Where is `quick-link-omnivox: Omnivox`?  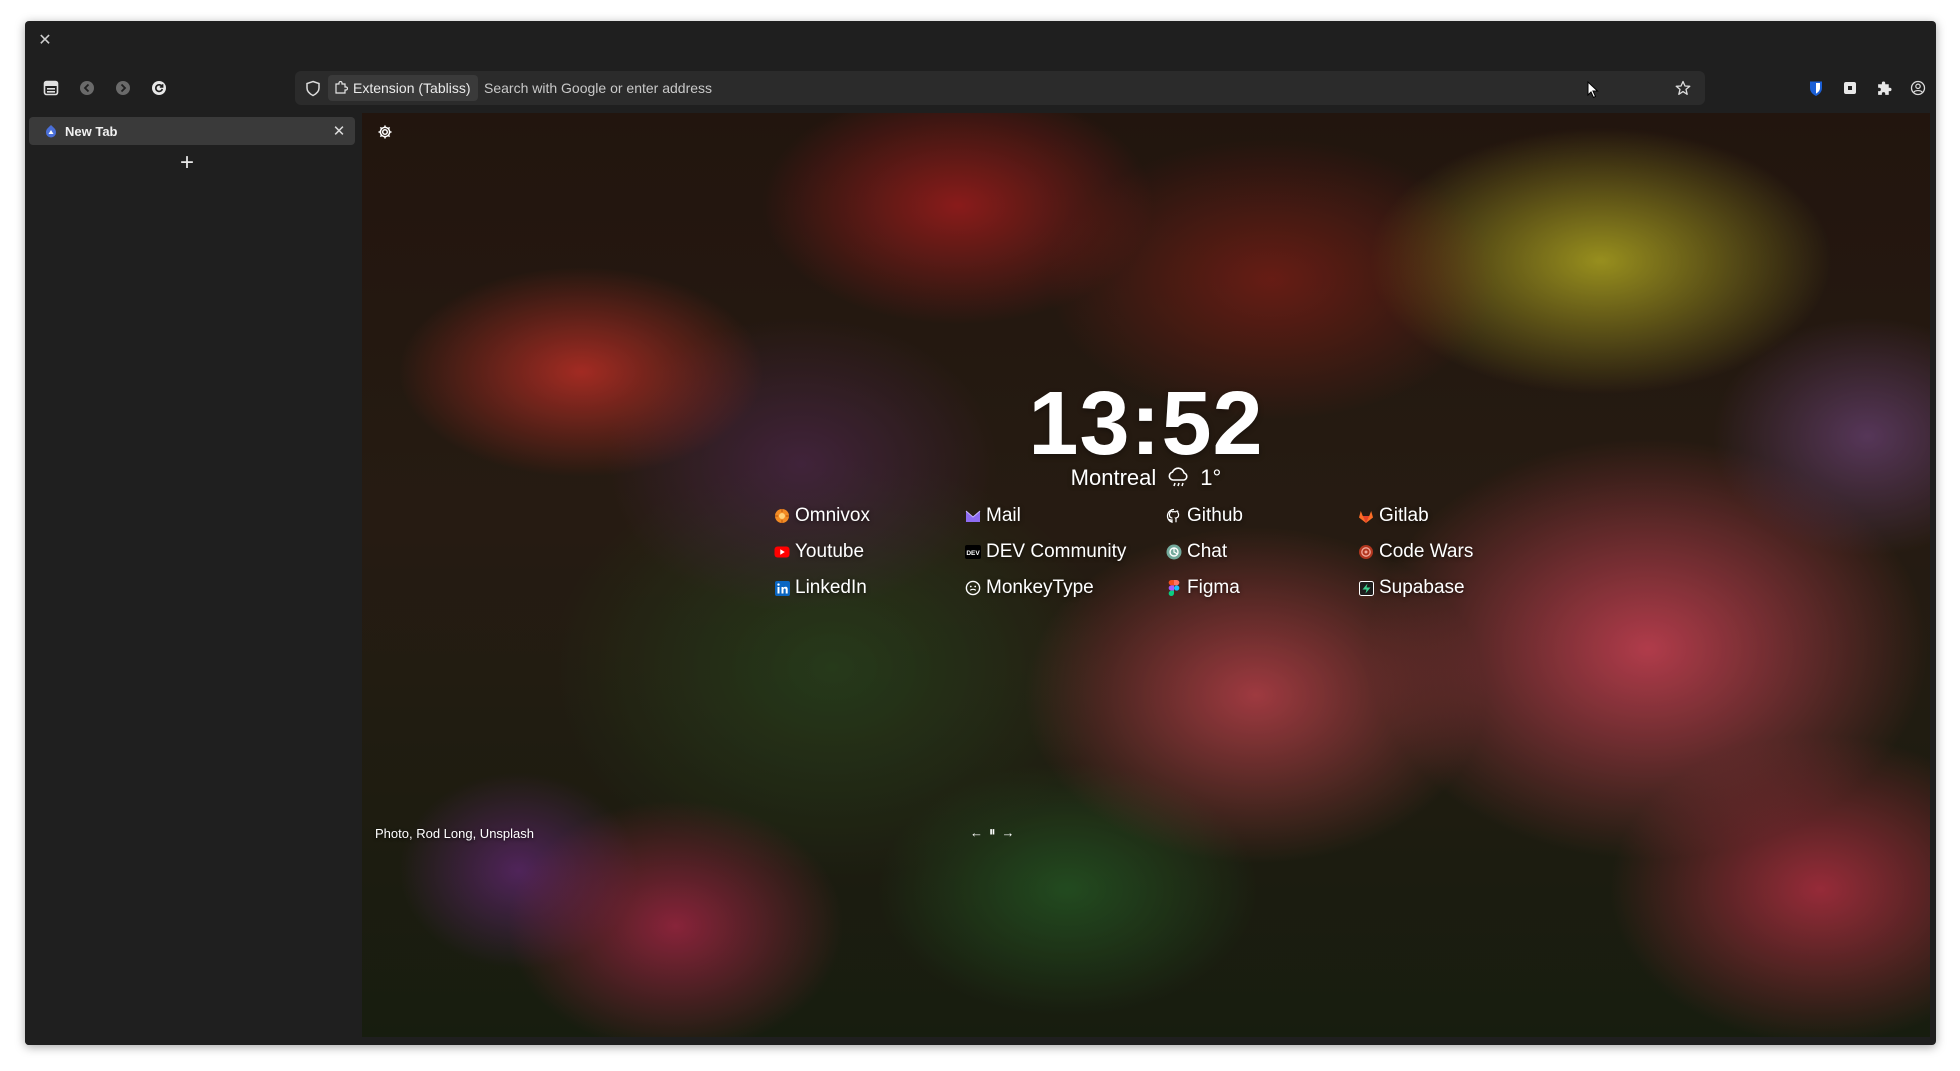 quick-link-omnivox: Omnivox is located at coordinates (869, 516).